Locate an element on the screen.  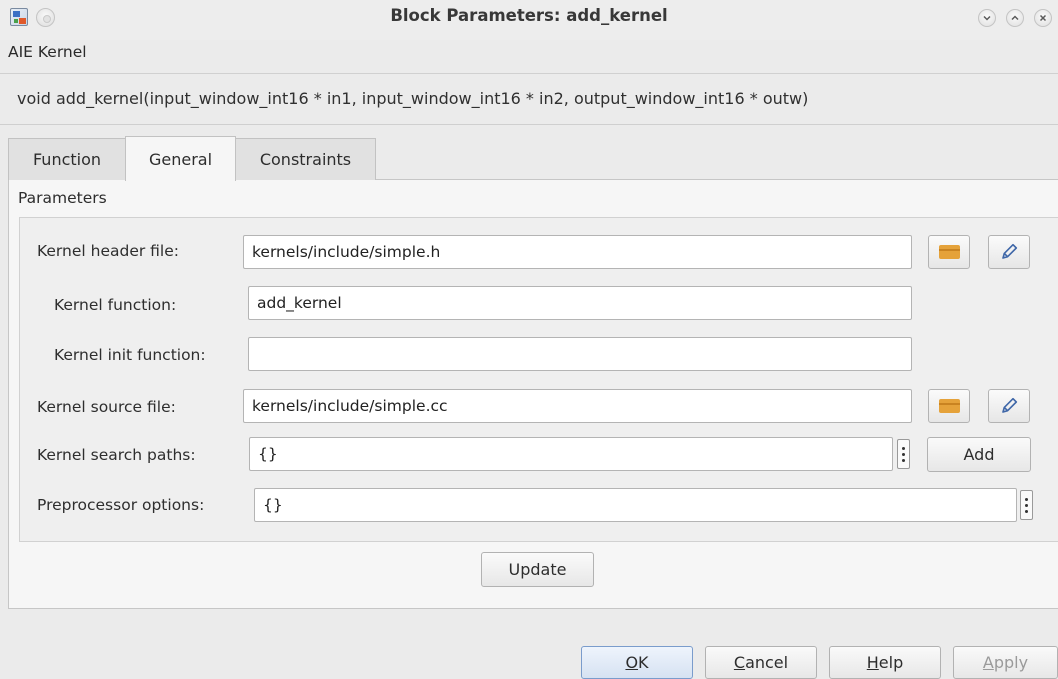
kernel-header-file-field is located at coordinates (577, 252).